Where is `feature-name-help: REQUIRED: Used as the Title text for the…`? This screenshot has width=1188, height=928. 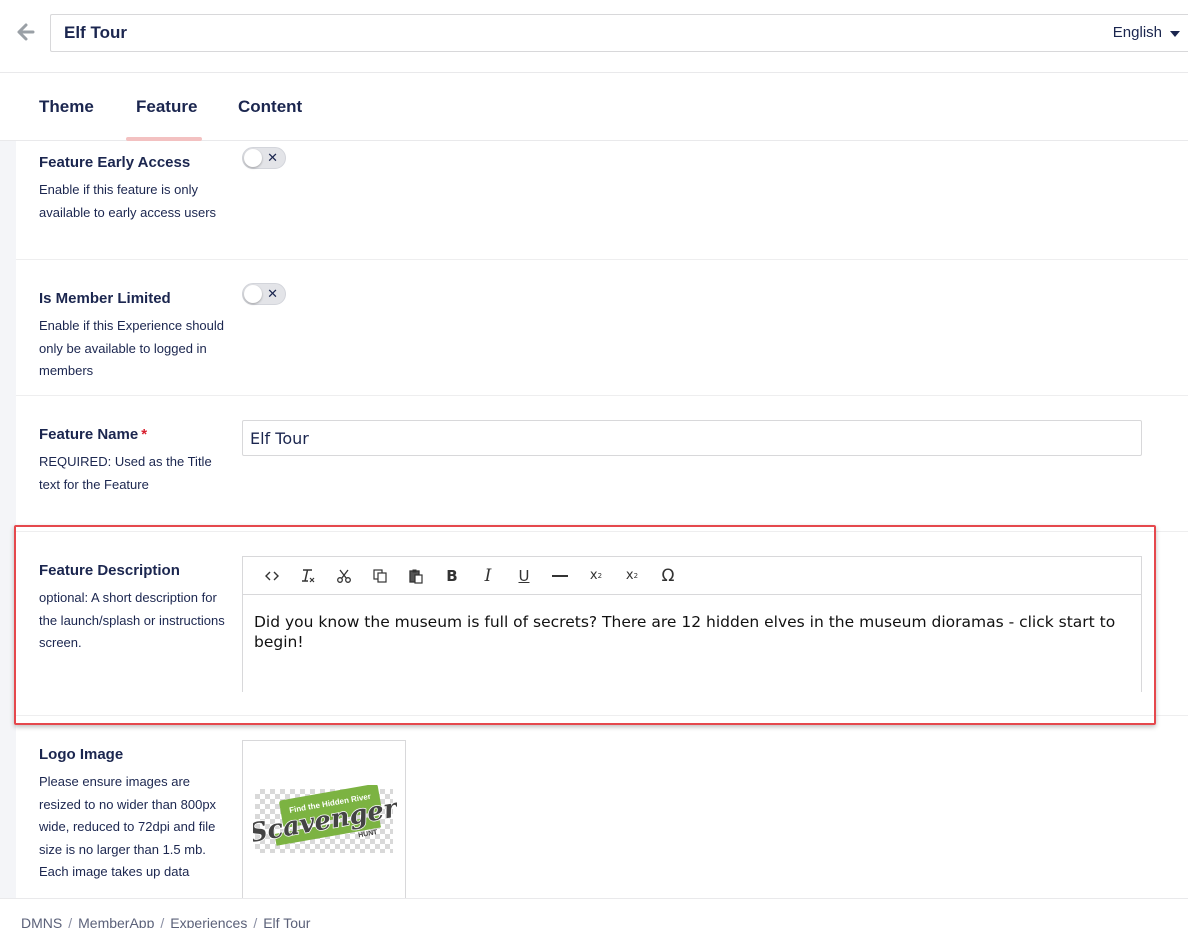
feature-name-help: REQUIRED: Used as the Title text for the… is located at coordinates (125, 473).